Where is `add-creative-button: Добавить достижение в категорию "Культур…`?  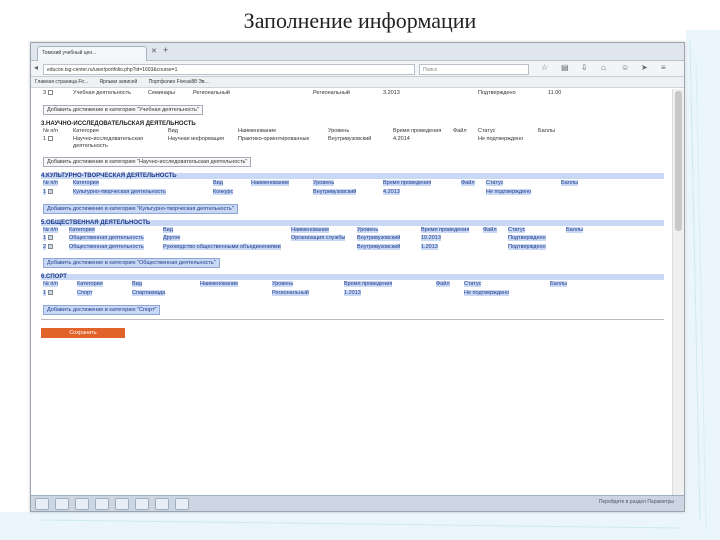 add-creative-button: Добавить достижение в категорию "Культур… is located at coordinates (140, 208).